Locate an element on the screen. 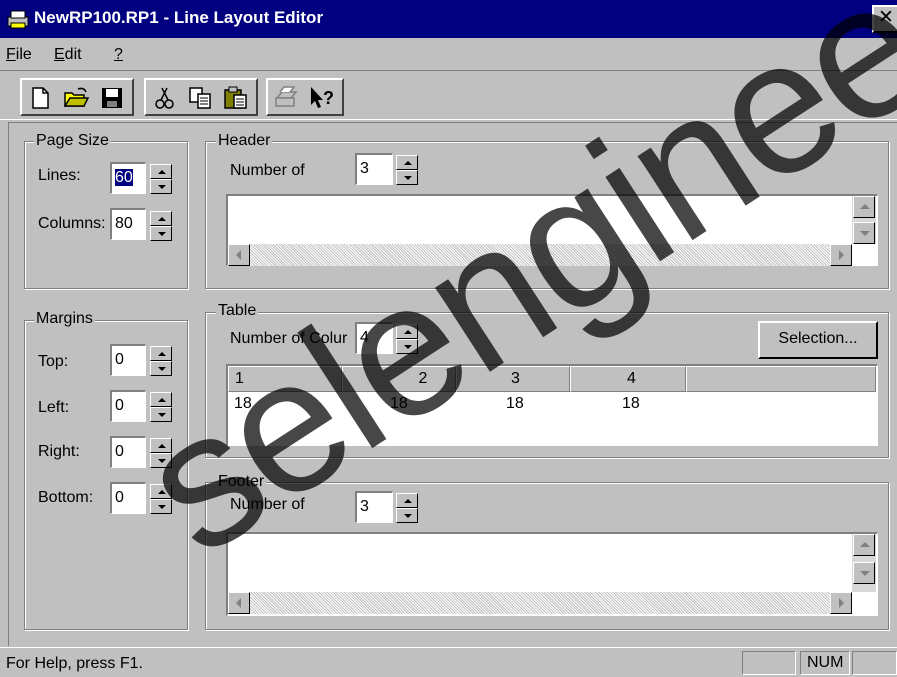  menu-file: File is located at coordinates (19, 55).